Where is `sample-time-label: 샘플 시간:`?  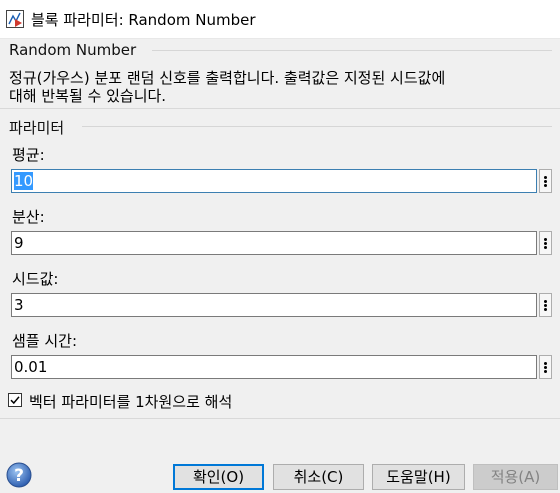 sample-time-label: 샘플 시간: is located at coordinates (45, 341).